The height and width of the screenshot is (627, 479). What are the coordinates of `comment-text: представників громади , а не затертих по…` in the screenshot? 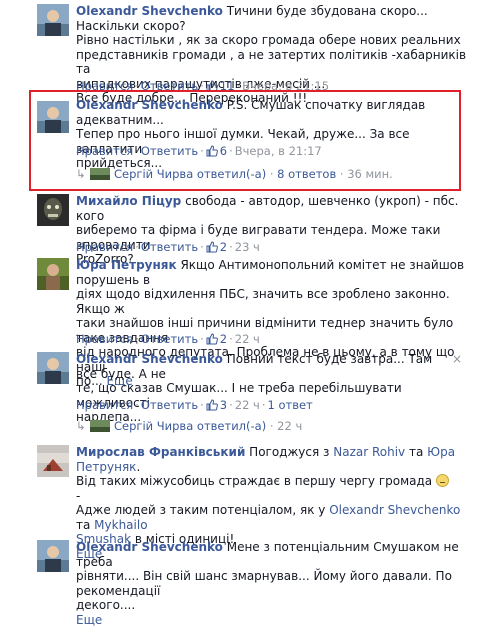 It's located at (271, 62).